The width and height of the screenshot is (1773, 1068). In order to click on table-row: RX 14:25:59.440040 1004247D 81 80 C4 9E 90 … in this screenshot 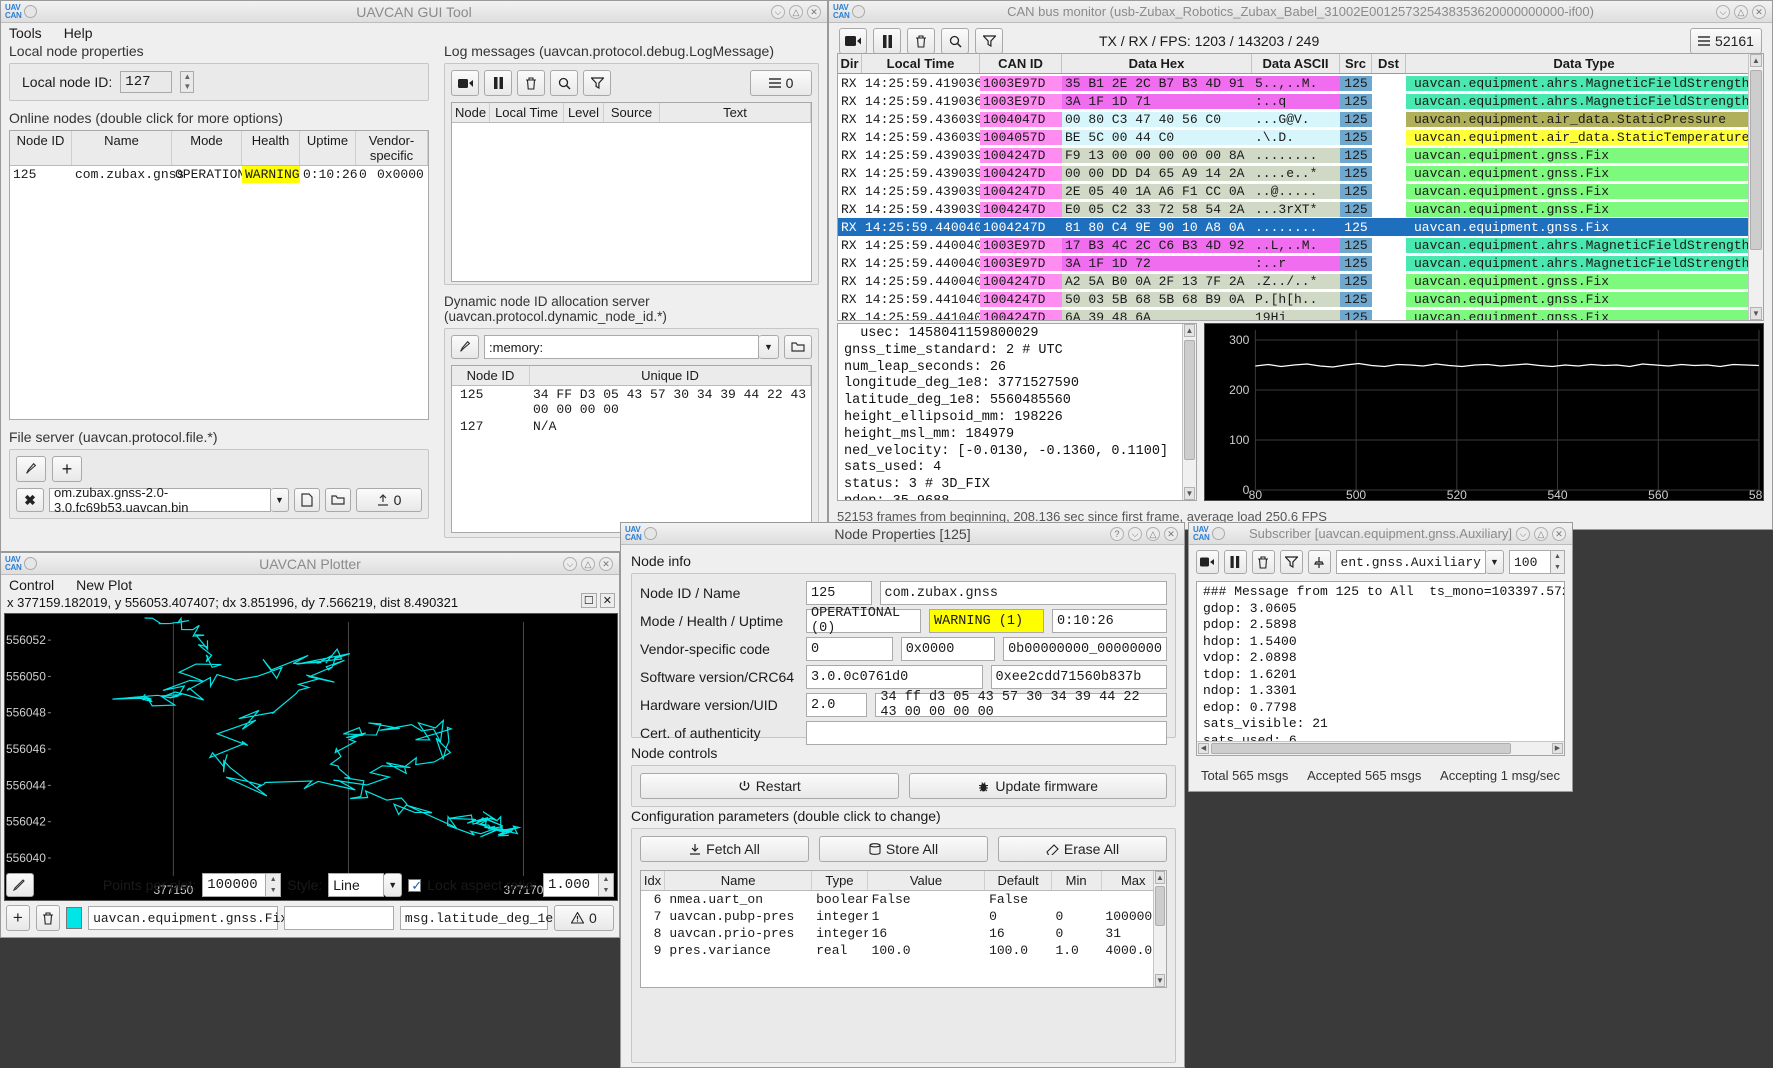, I will do `click(1300, 227)`.